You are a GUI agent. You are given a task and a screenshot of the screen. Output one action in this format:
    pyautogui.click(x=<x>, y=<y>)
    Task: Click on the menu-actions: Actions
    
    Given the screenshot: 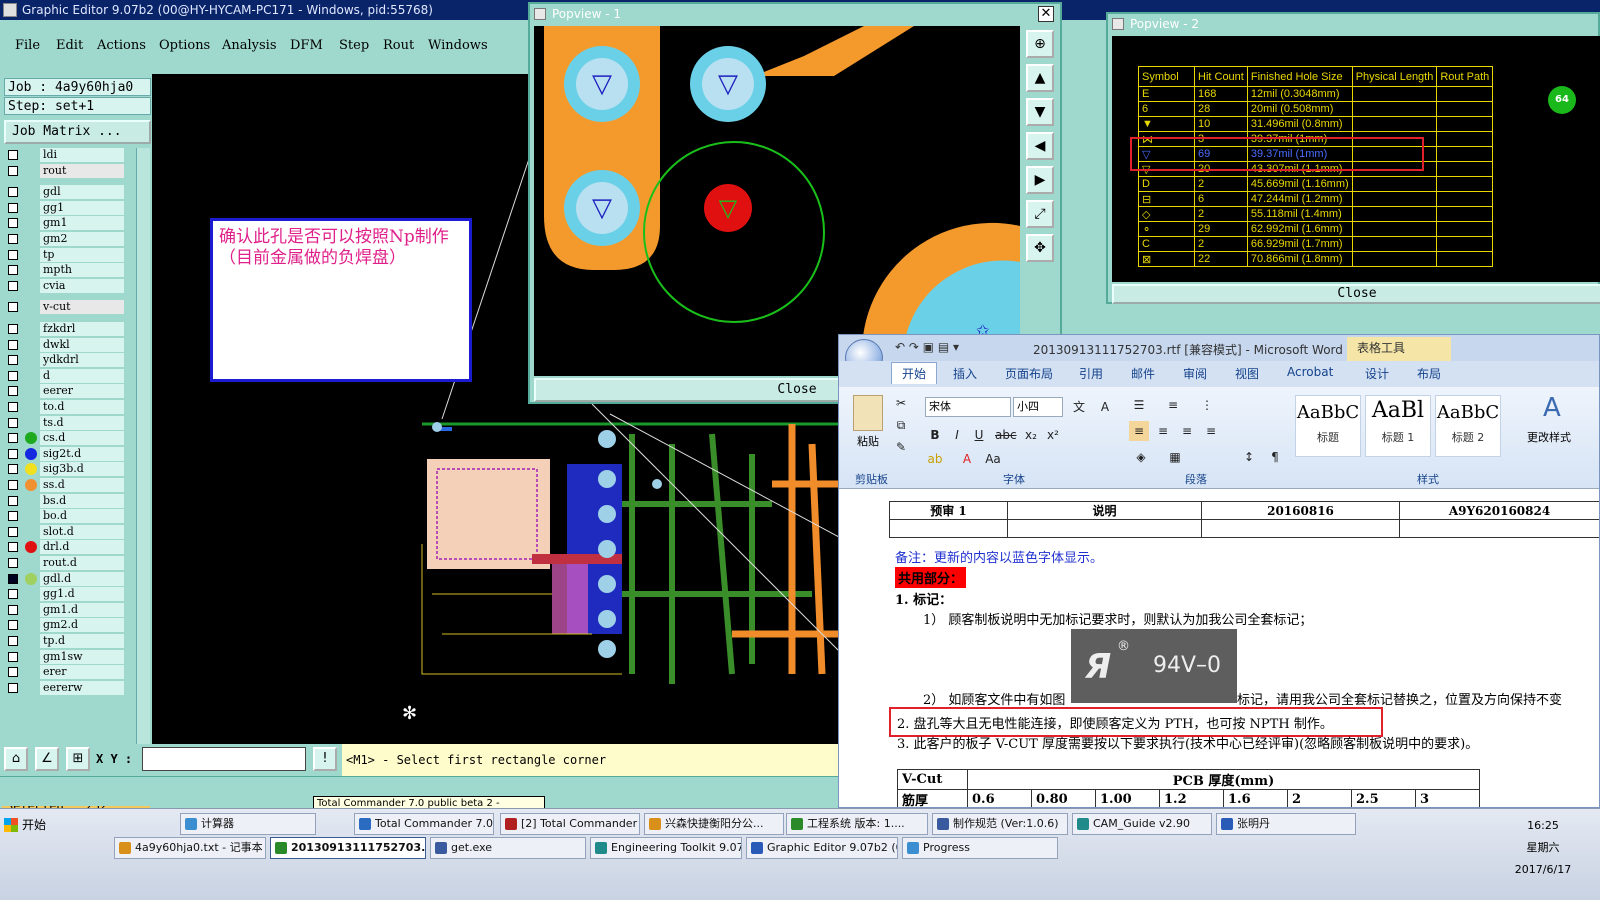 What is the action you would take?
    pyautogui.click(x=121, y=45)
    